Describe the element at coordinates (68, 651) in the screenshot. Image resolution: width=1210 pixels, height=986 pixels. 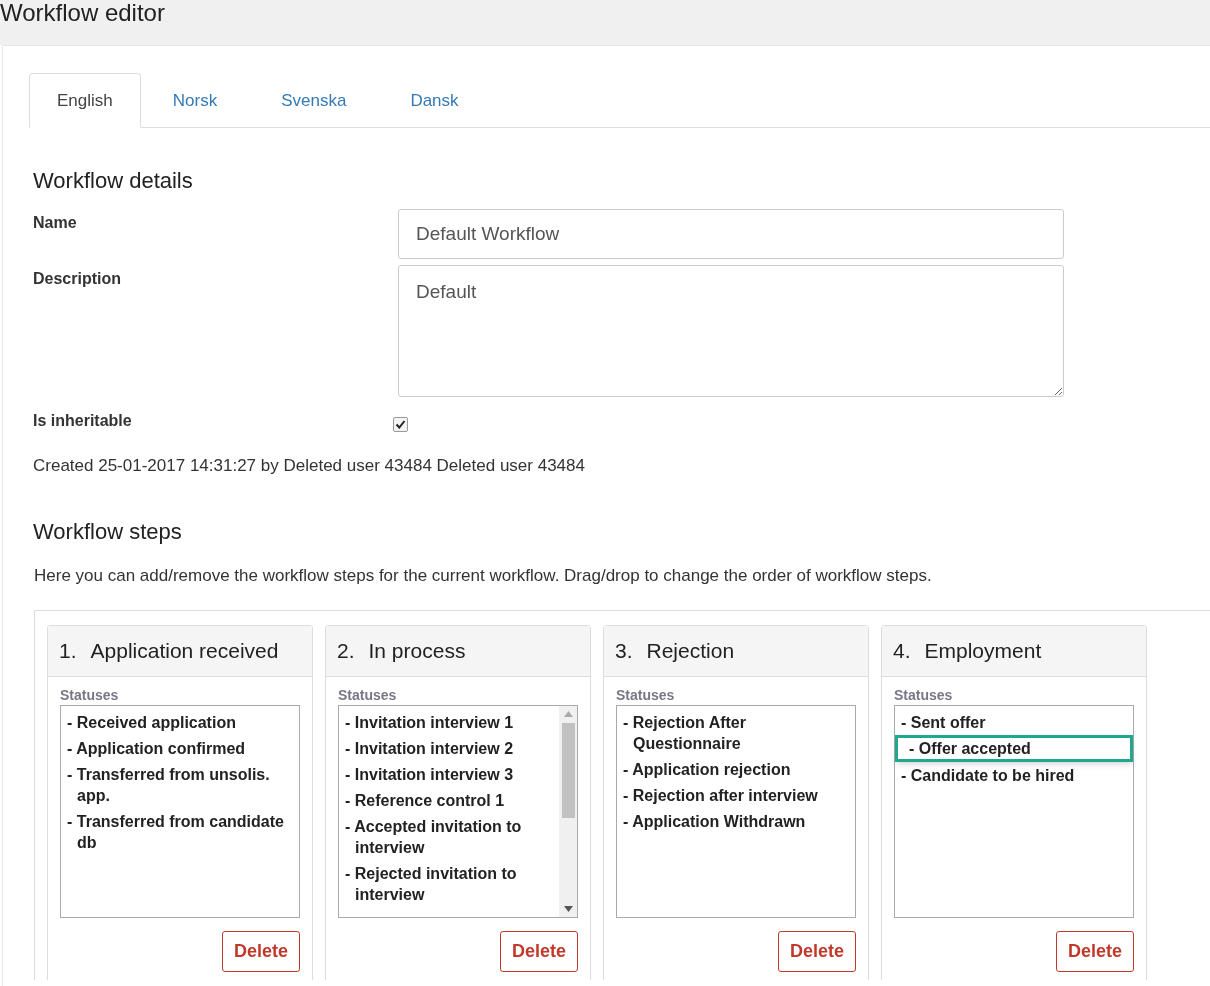
I see `step-number: 1.` at that location.